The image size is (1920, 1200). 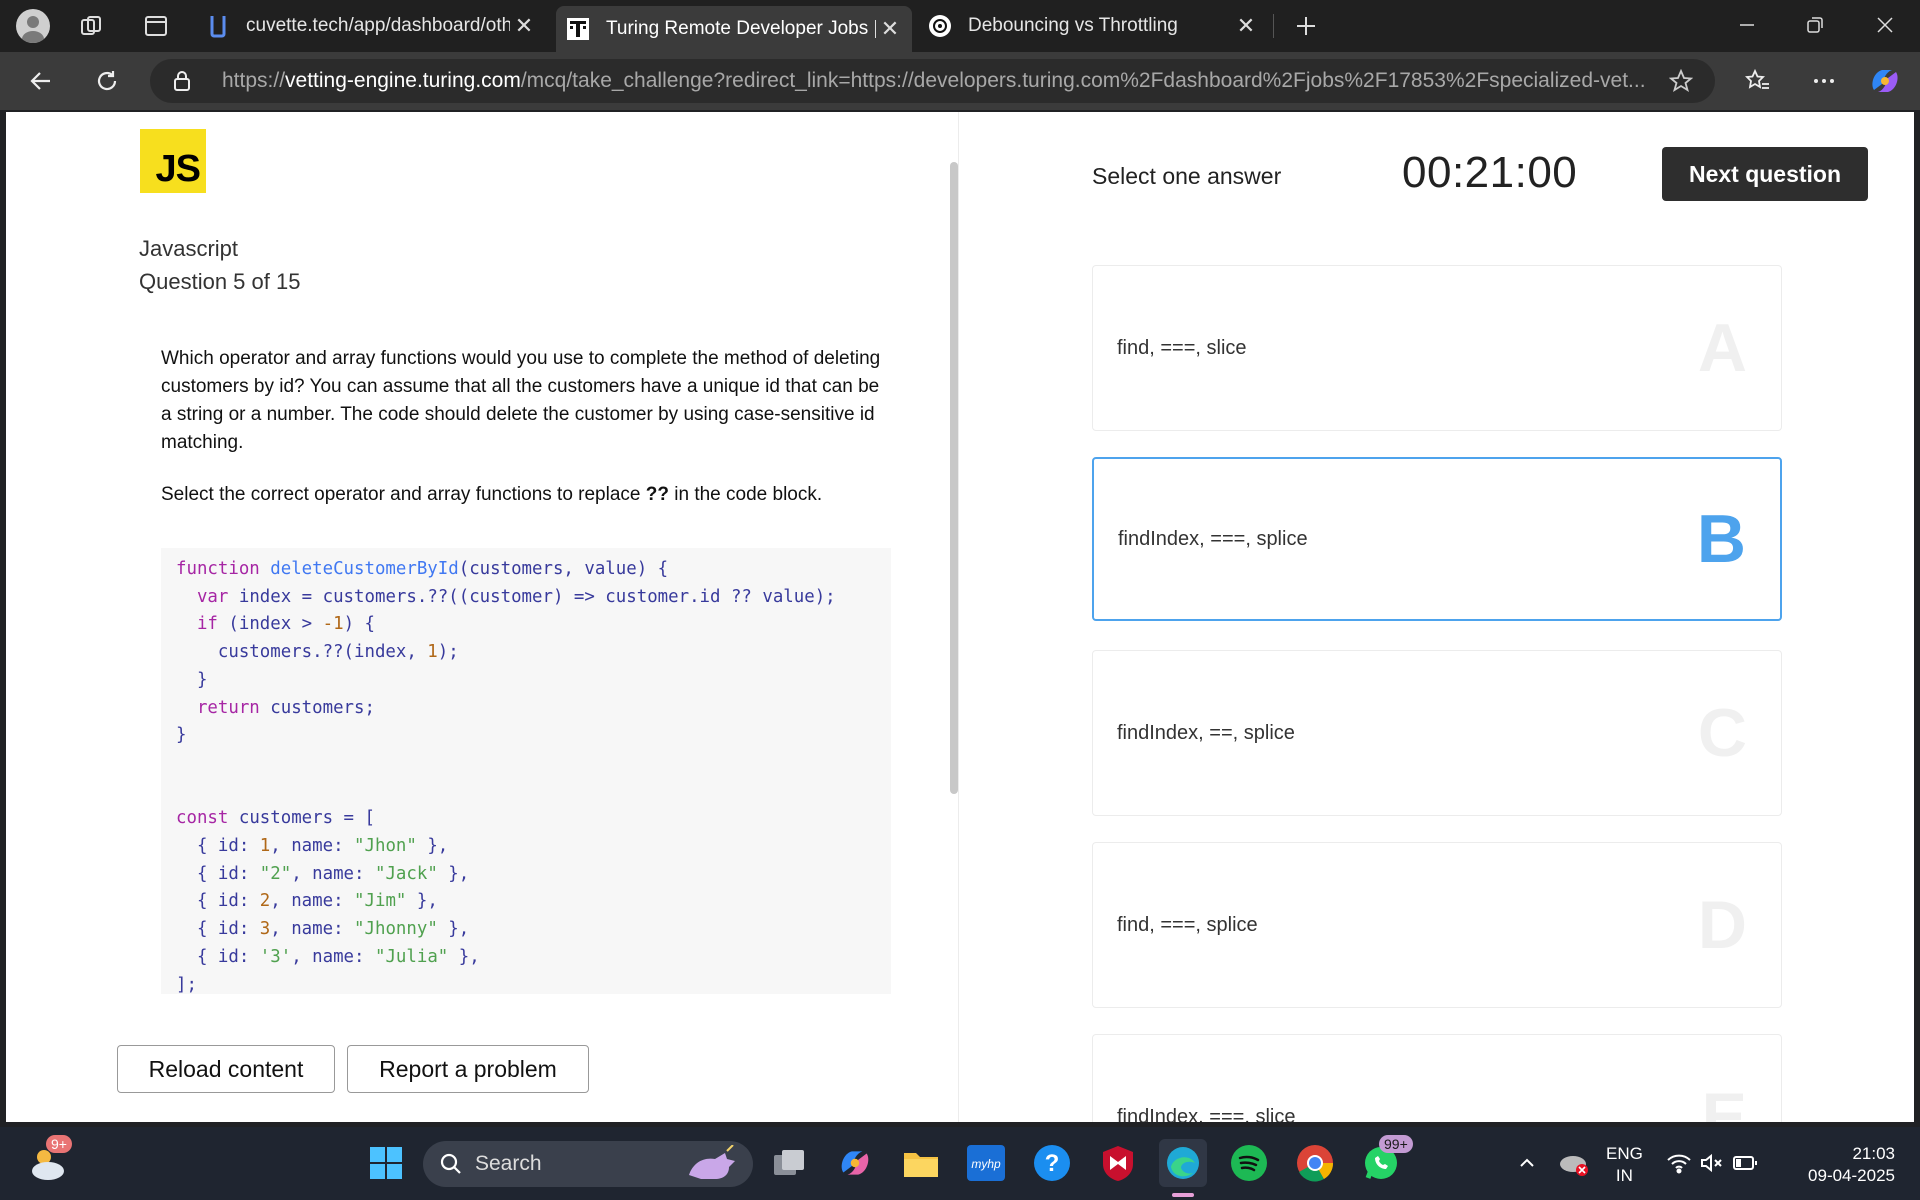 I want to click on workspaces-icon, so click(x=92, y=26).